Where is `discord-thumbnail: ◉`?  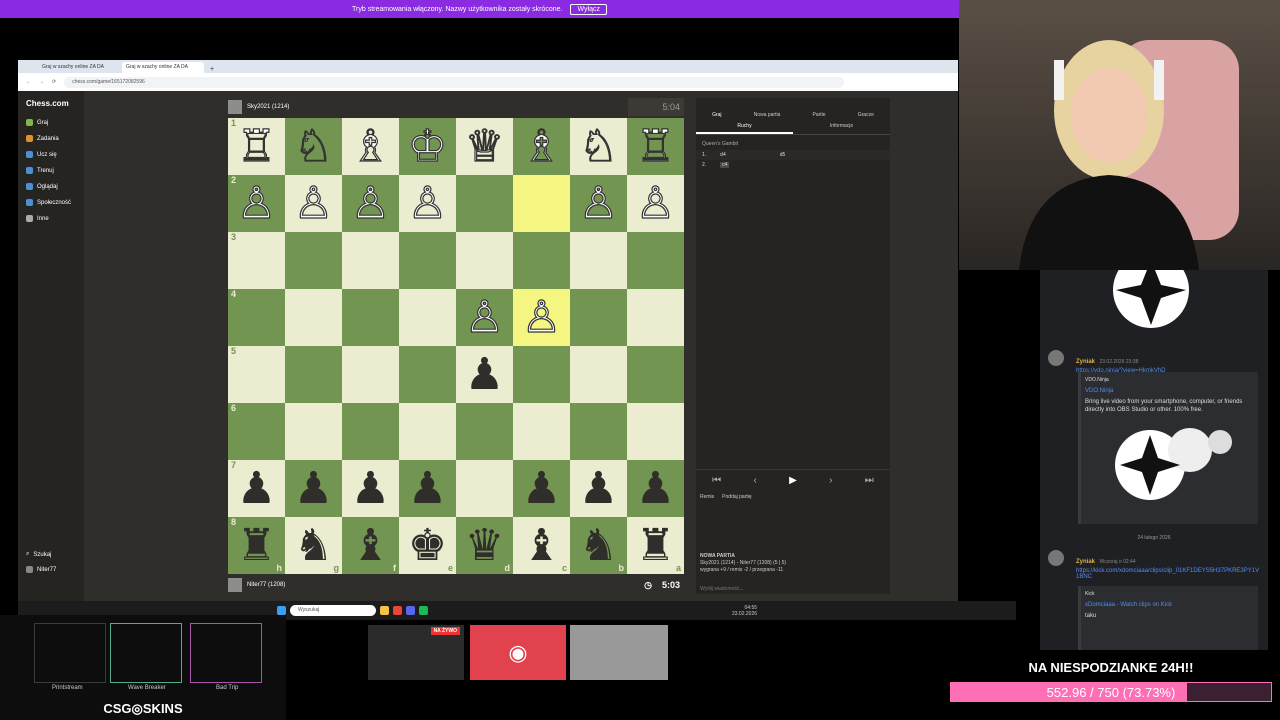
discord-thumbnail: ◉ is located at coordinates (518, 652).